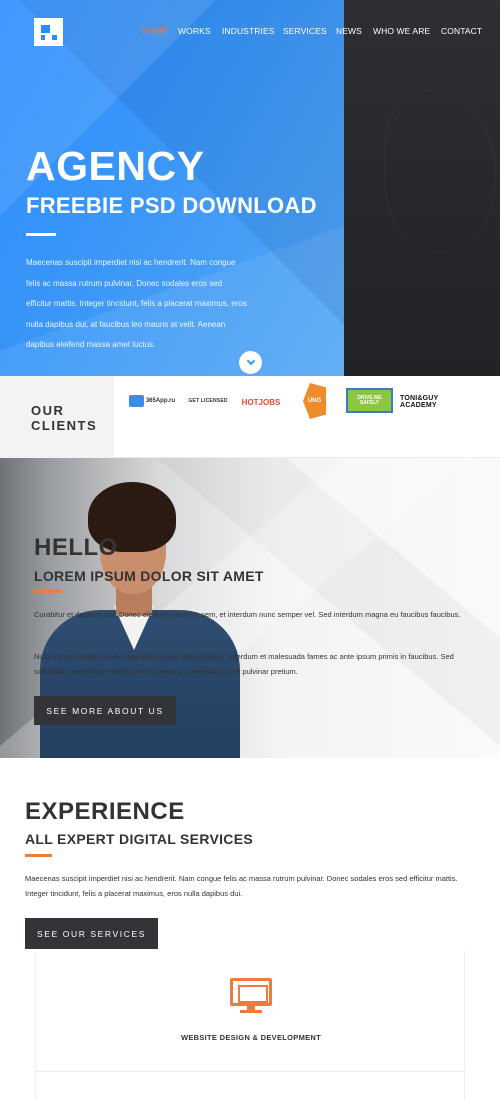  What do you see at coordinates (155, 31) in the screenshot?
I see `nav-home: HOME` at bounding box center [155, 31].